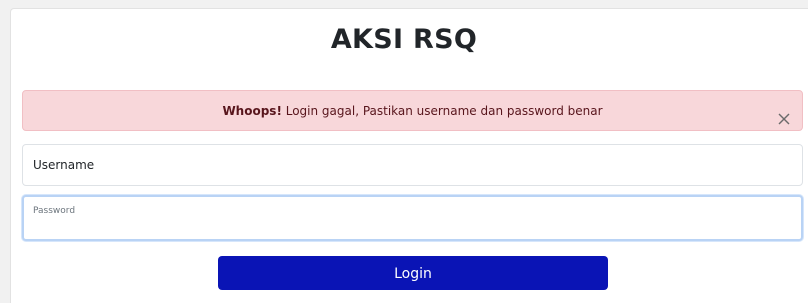  What do you see at coordinates (252, 111) in the screenshot?
I see `alert-strong-text: Whoops!` at bounding box center [252, 111].